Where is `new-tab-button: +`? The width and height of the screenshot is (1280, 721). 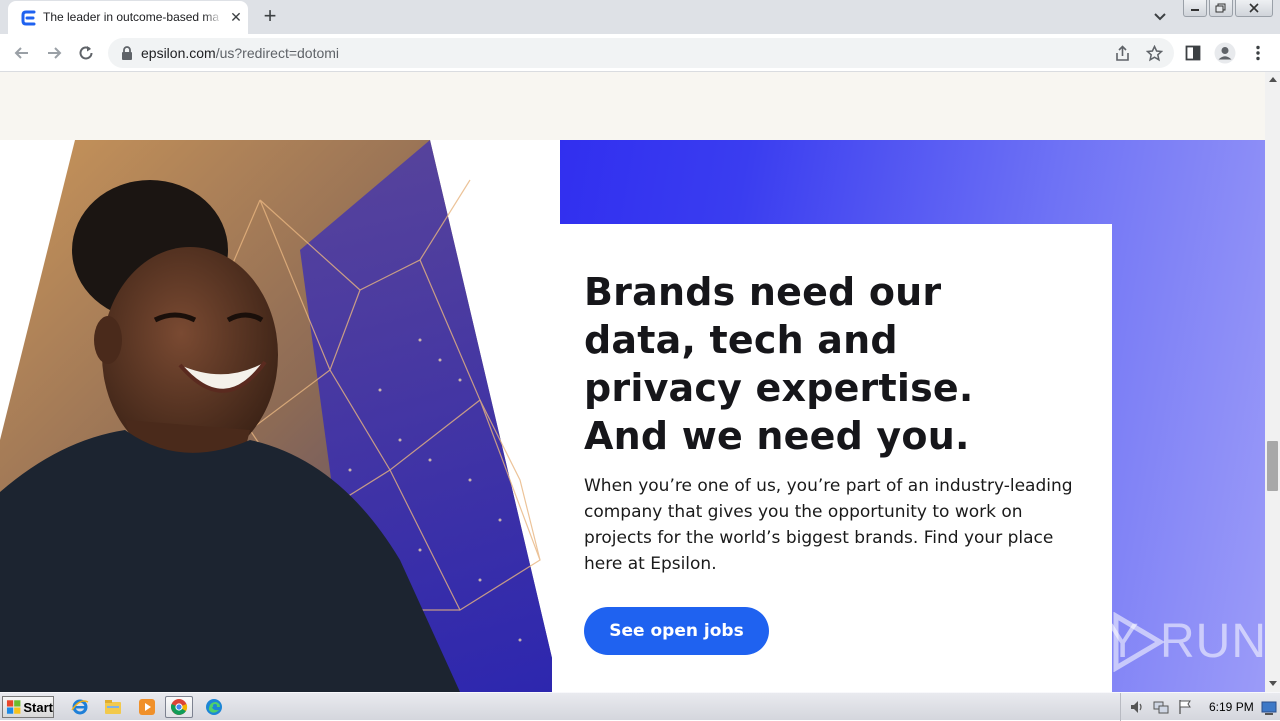 new-tab-button: + is located at coordinates (270, 17).